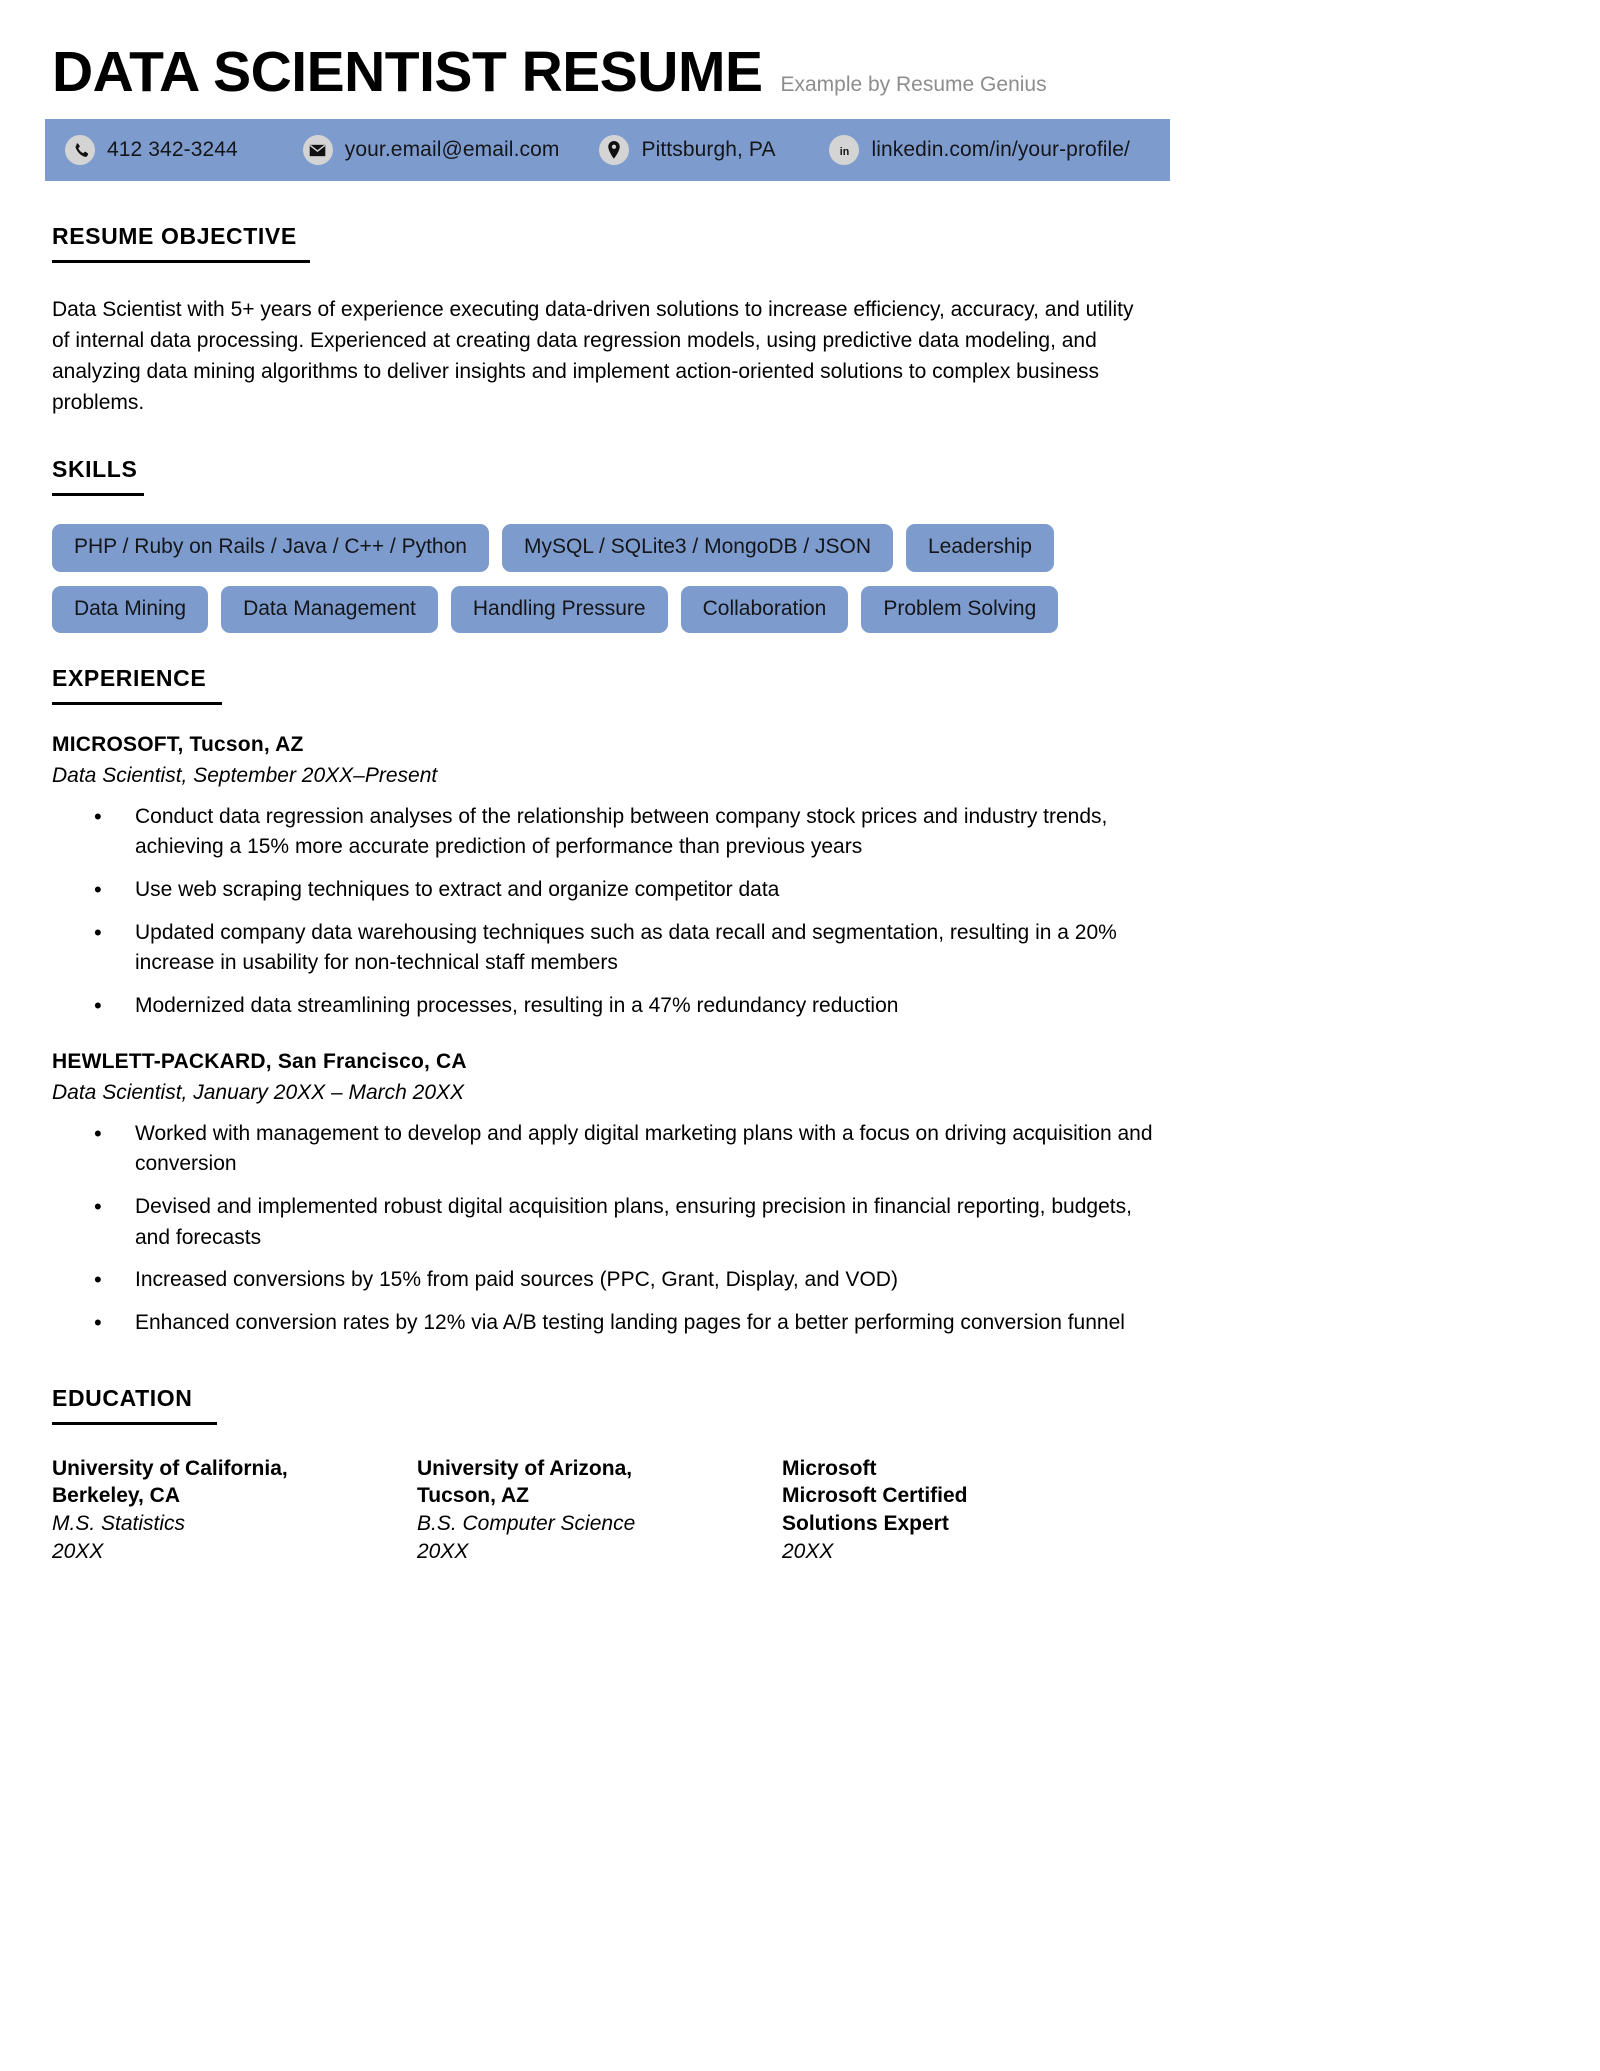  Describe the element at coordinates (1000, 149) in the screenshot. I see `contact-value: linkedin.com/in/your-profile/` at that location.